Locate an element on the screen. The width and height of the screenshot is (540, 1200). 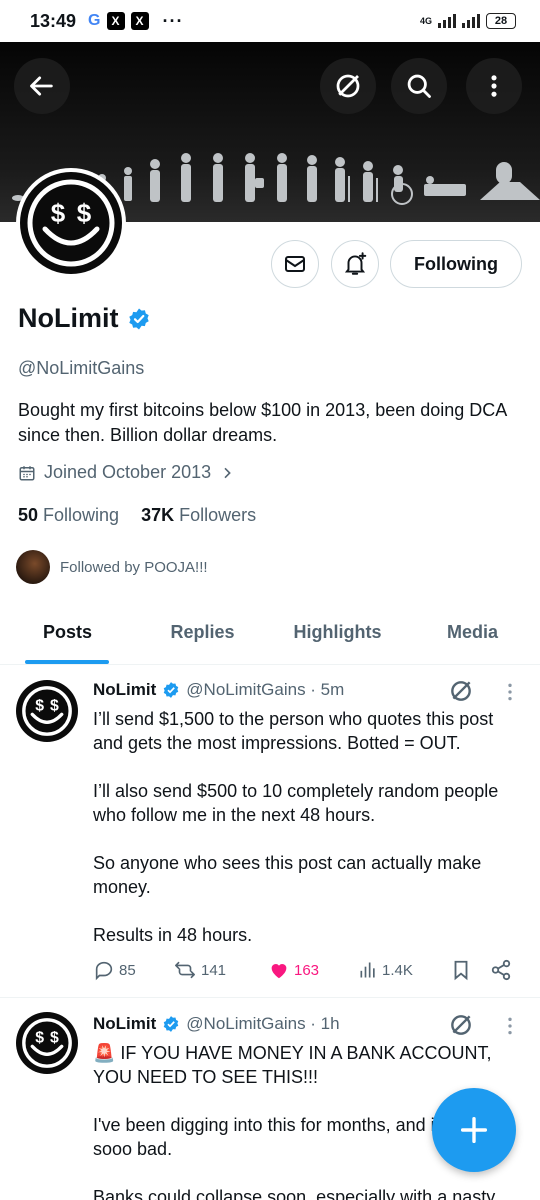
post-actions: 85 141 163 1.4K is located at coordinates (308, 970).